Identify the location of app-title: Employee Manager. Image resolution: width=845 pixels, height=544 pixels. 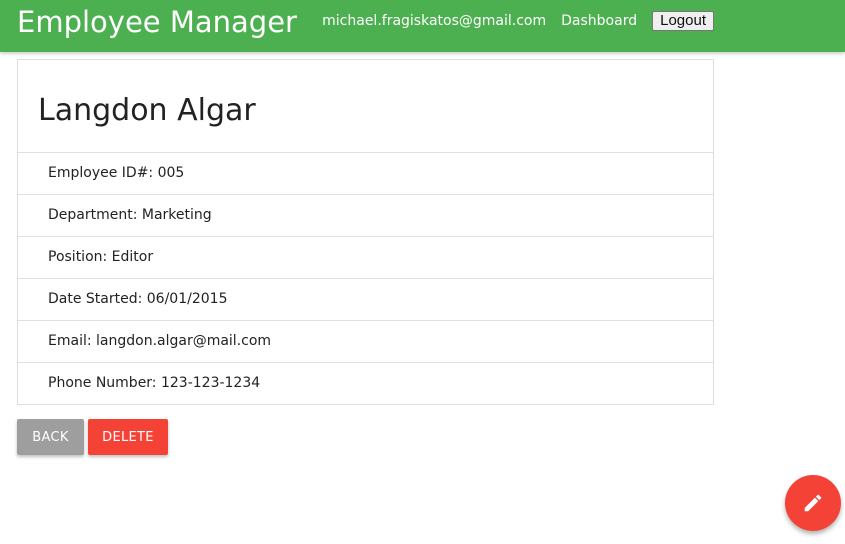
(157, 22).